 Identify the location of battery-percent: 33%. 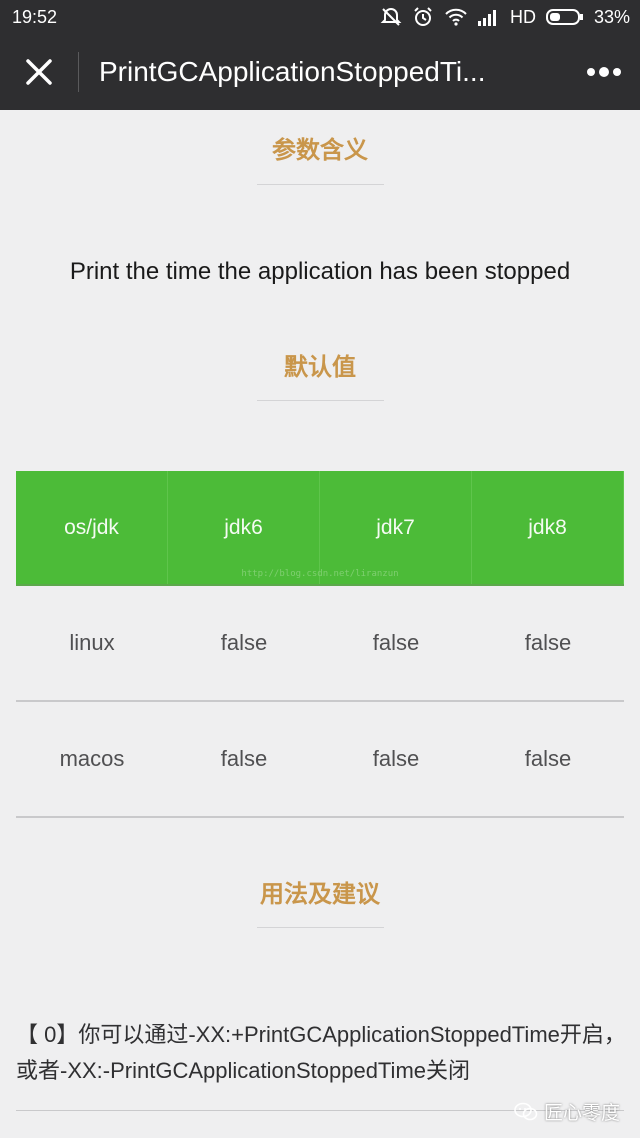
(611, 16).